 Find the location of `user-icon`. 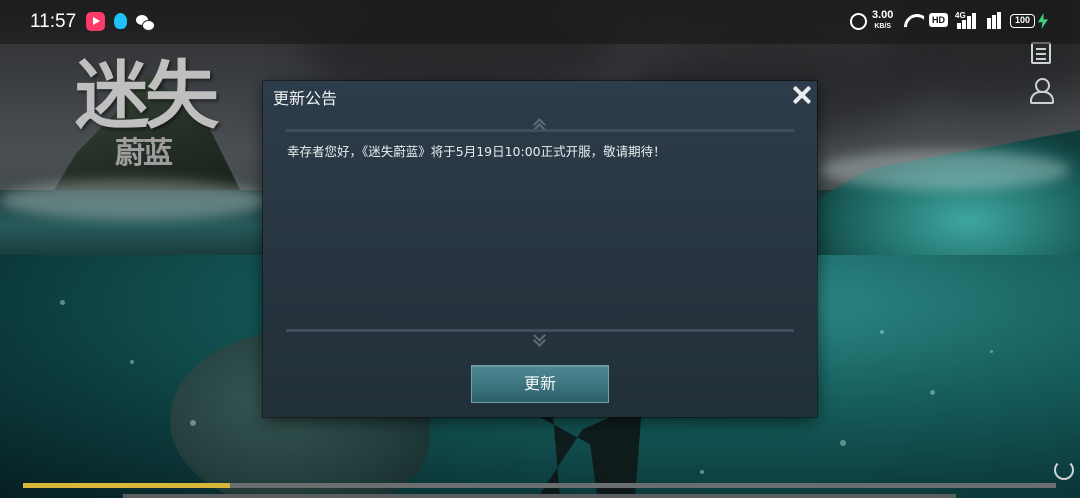

user-icon is located at coordinates (1042, 91).